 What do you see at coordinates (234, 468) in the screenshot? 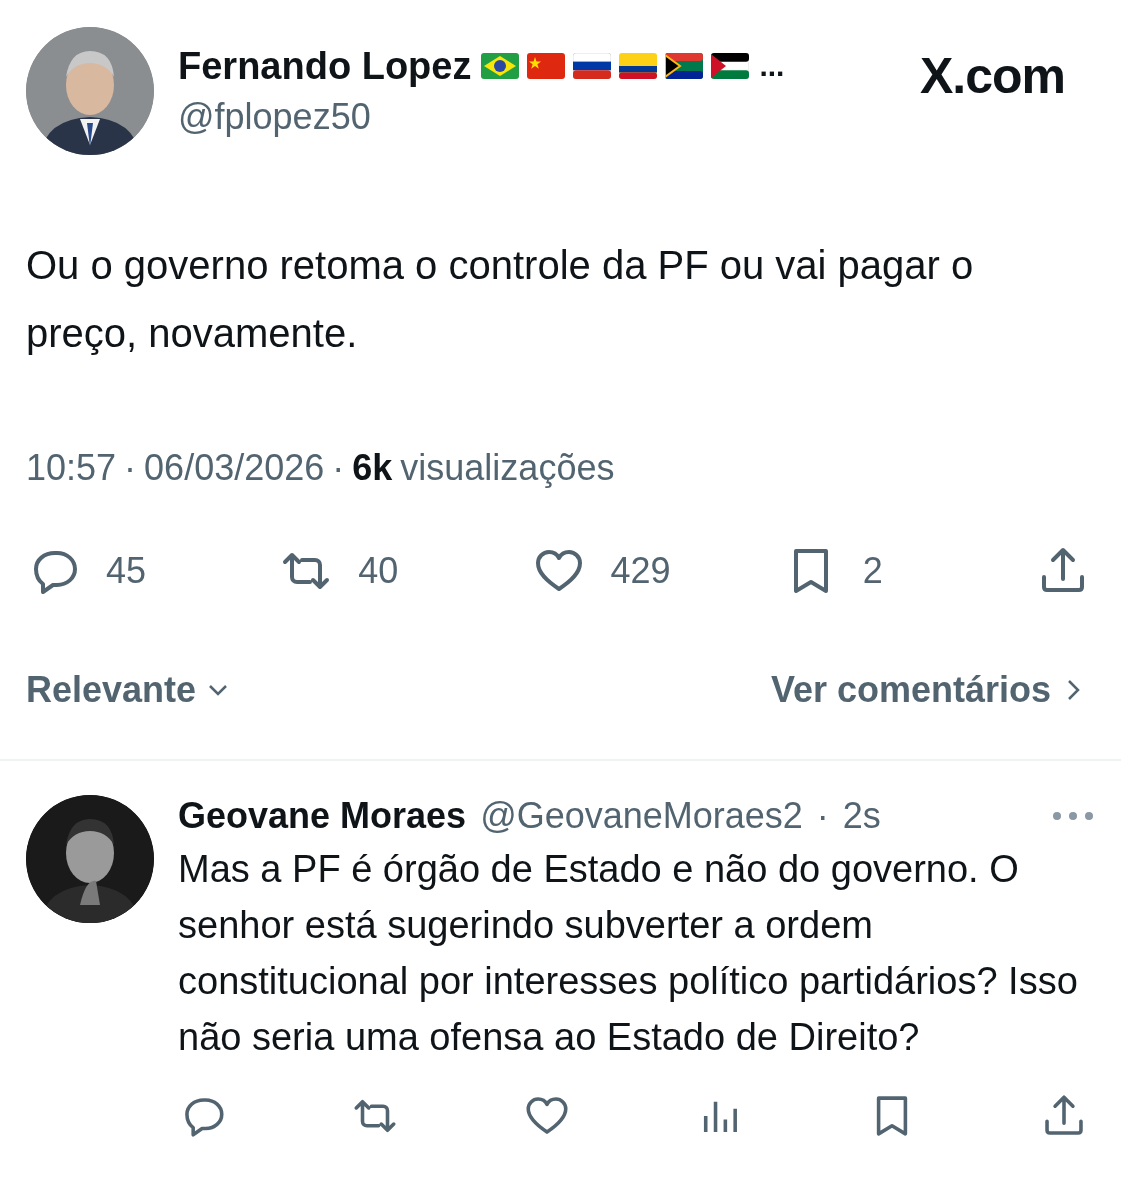
I see `post-date: 06/03/2026` at bounding box center [234, 468].